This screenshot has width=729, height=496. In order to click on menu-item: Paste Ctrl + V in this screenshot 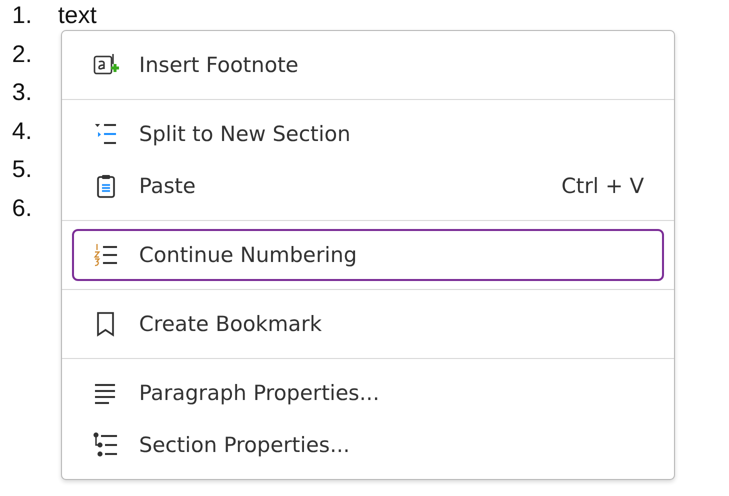, I will do `click(368, 186)`.